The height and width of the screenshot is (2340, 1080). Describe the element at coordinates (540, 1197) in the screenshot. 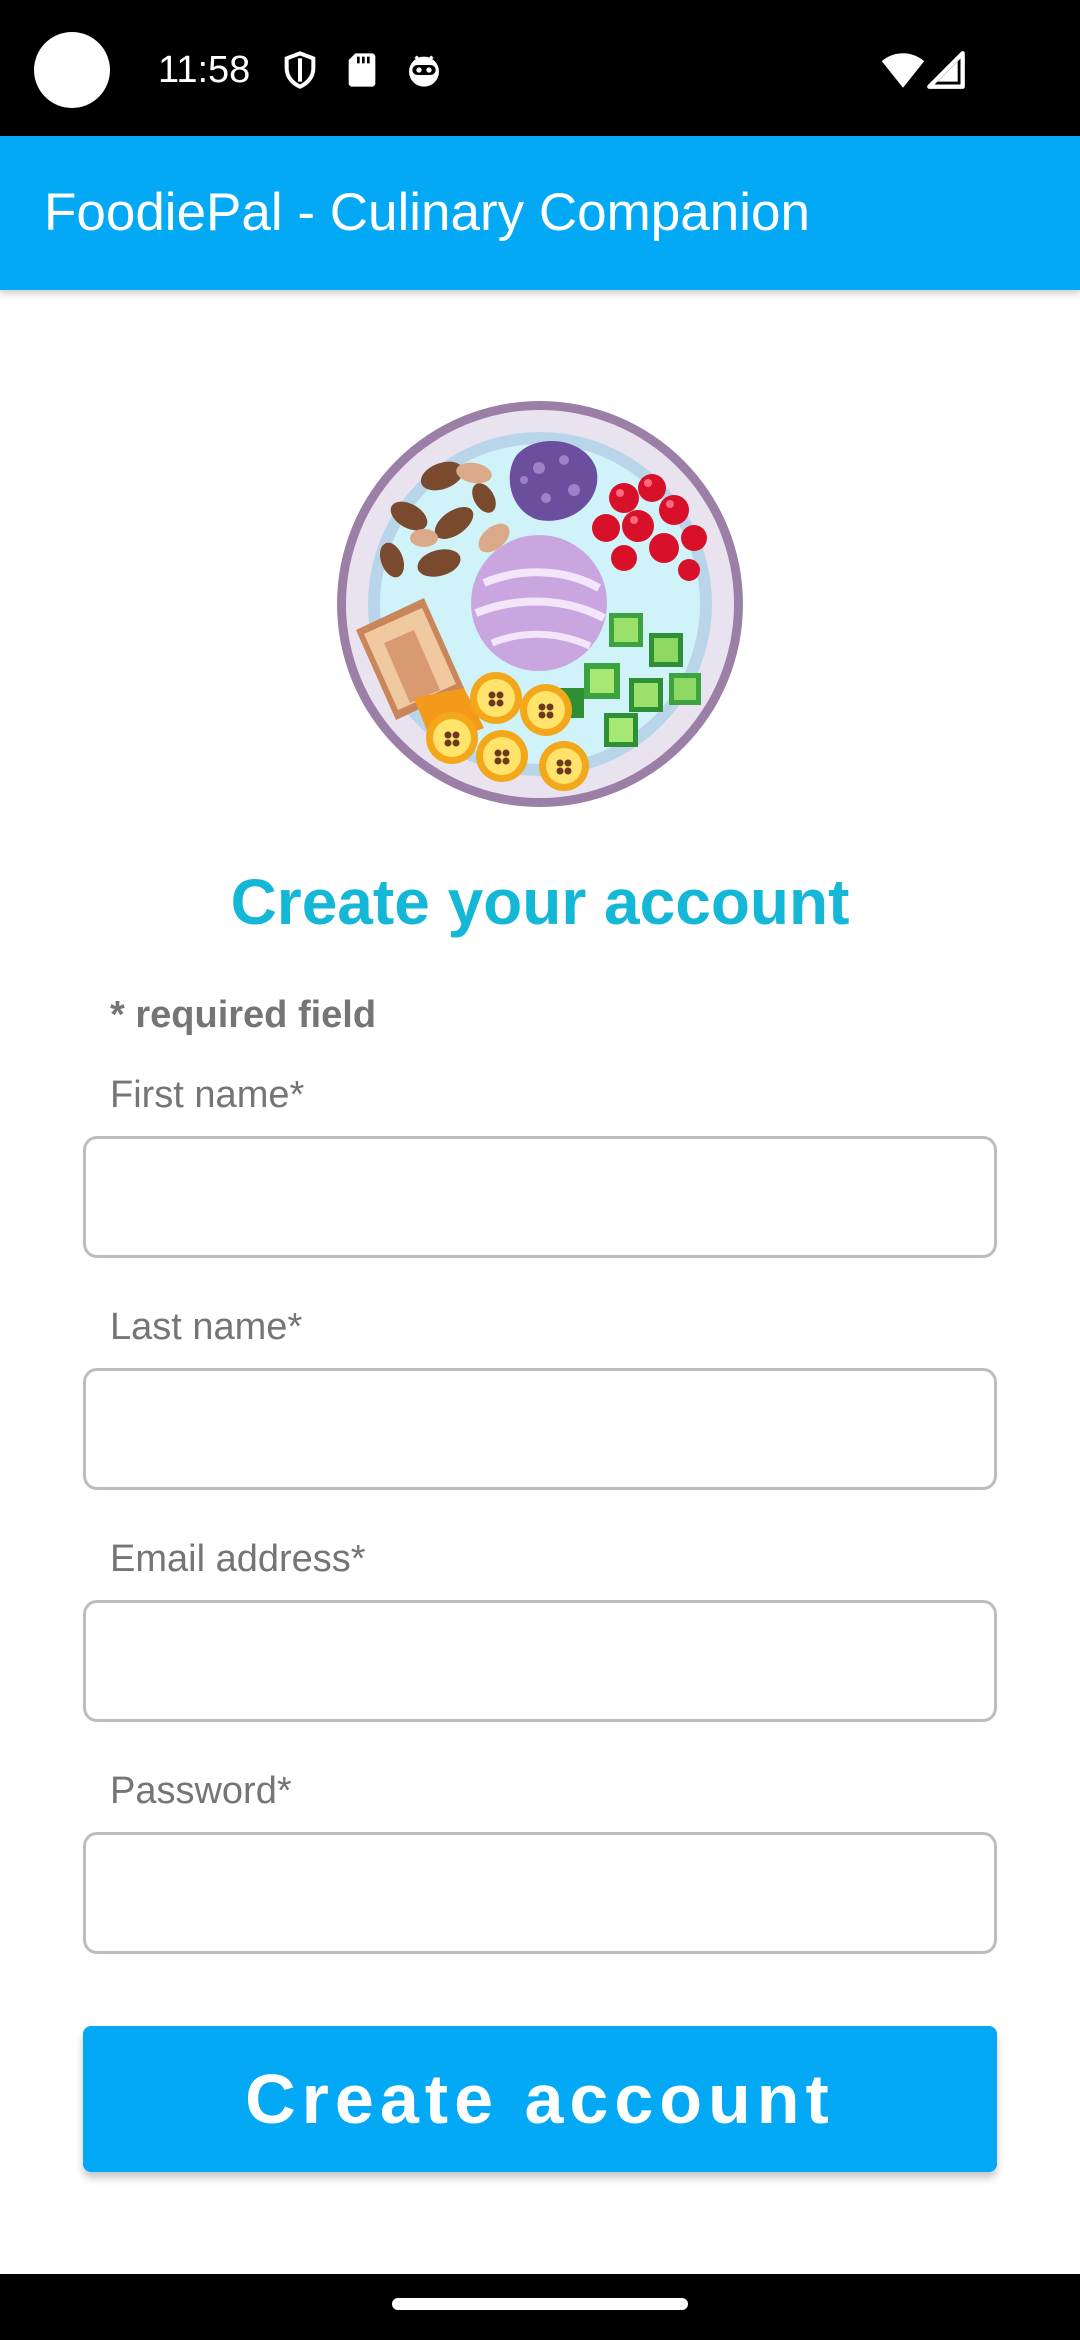

I see `first-name-input` at that location.